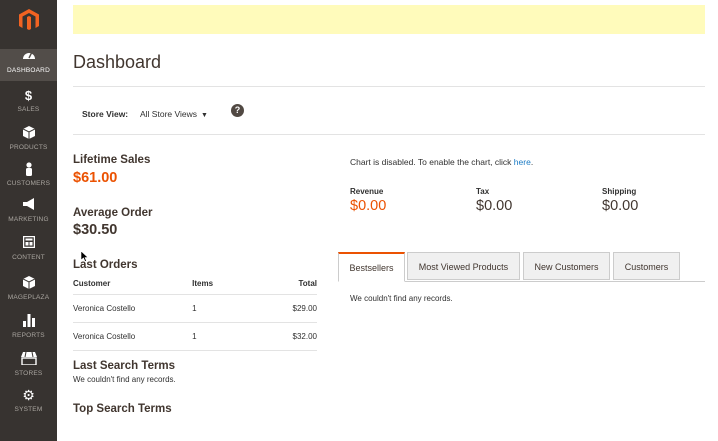 The height and width of the screenshot is (441, 718). Describe the element at coordinates (28, 395) in the screenshot. I see `gear-icon: ⚙` at that location.